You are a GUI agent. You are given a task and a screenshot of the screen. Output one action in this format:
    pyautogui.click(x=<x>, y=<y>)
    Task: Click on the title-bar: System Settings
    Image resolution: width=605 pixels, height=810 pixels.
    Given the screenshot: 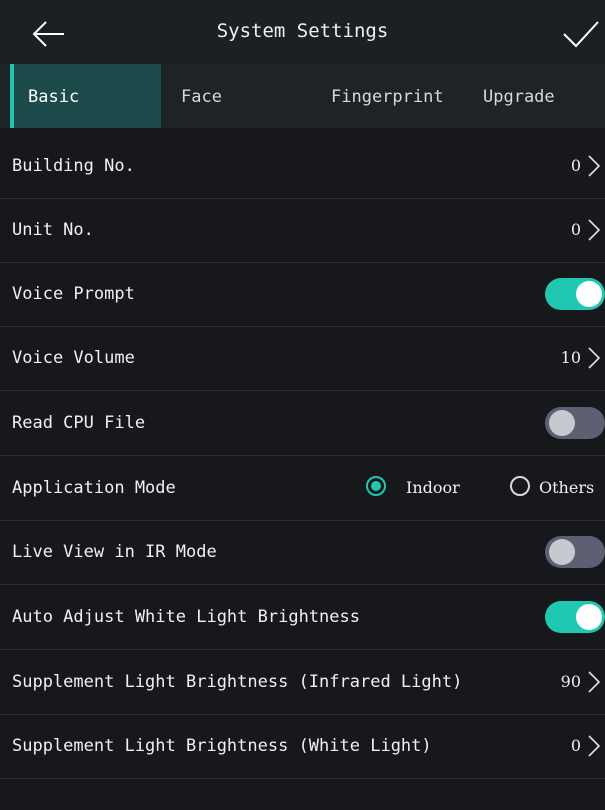 What is the action you would take?
    pyautogui.click(x=302, y=32)
    